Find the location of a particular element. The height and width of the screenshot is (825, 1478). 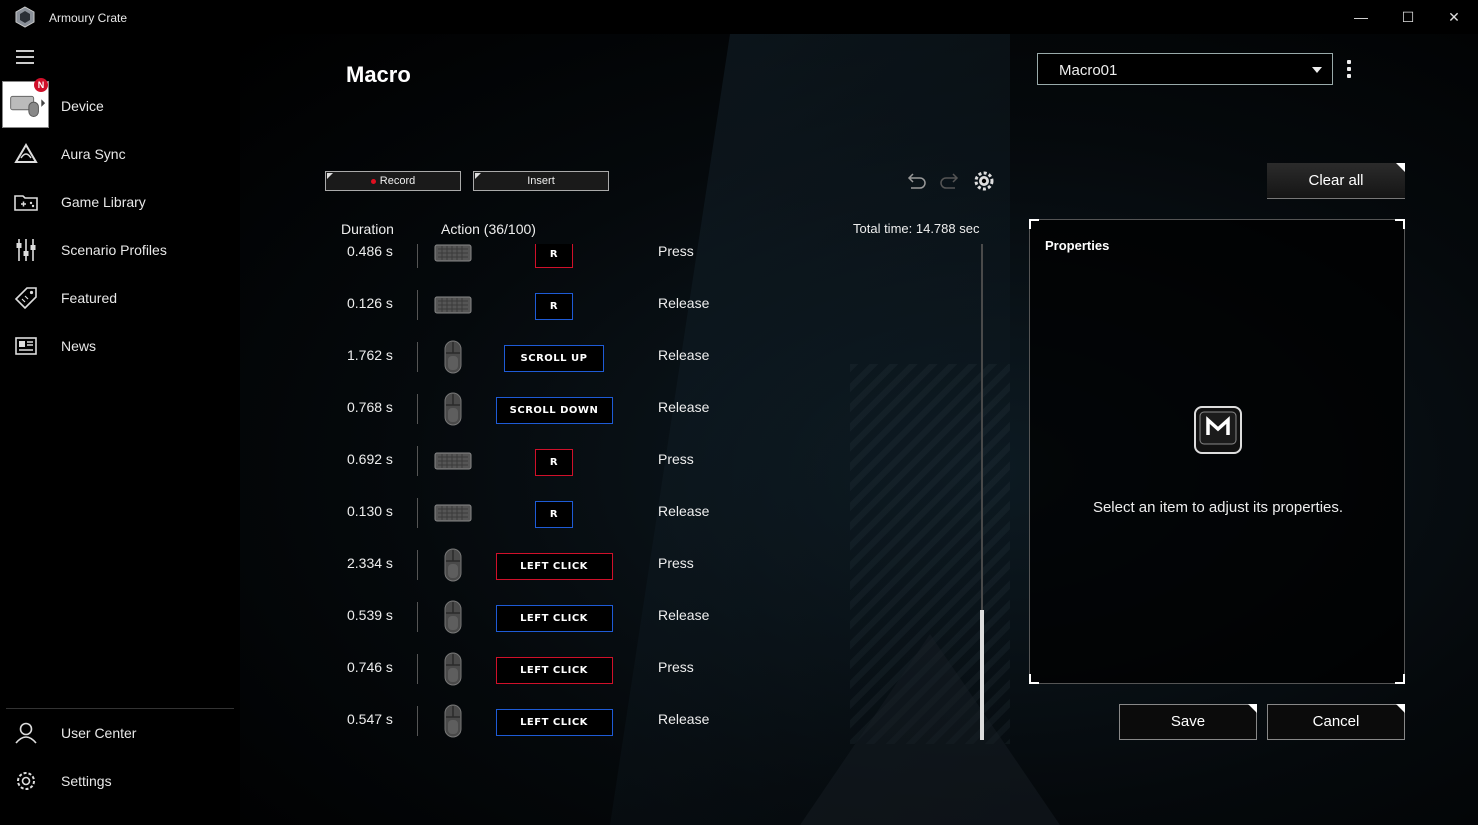

sidebar-item-game-library: Game Library is located at coordinates (120, 202).